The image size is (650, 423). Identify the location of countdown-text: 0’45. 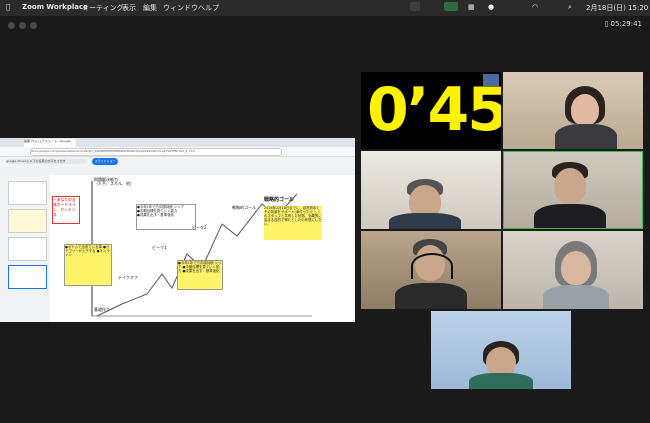
(434, 110).